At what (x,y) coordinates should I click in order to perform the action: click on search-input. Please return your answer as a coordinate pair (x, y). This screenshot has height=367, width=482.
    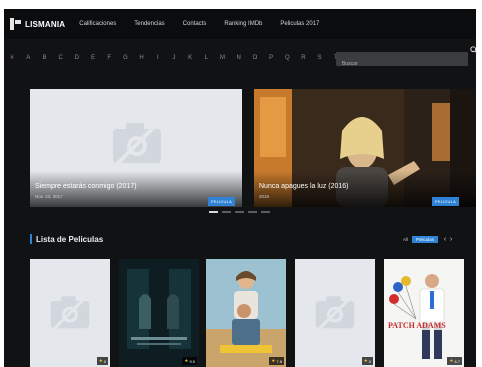
    Looking at the image, I should click on (402, 64).